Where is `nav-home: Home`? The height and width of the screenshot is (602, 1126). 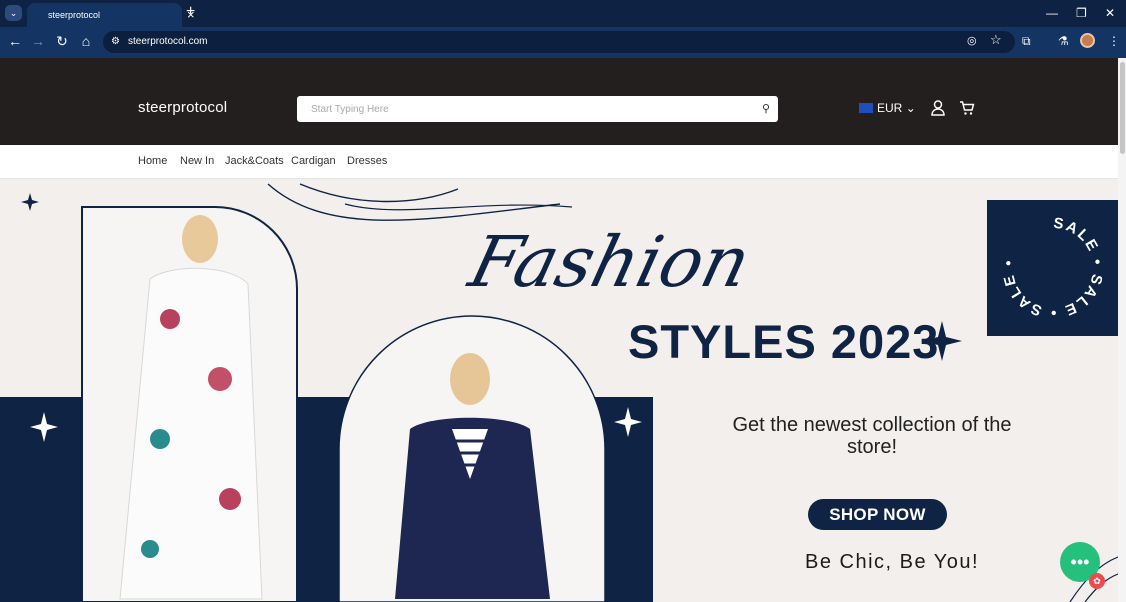 nav-home: Home is located at coordinates (152, 161).